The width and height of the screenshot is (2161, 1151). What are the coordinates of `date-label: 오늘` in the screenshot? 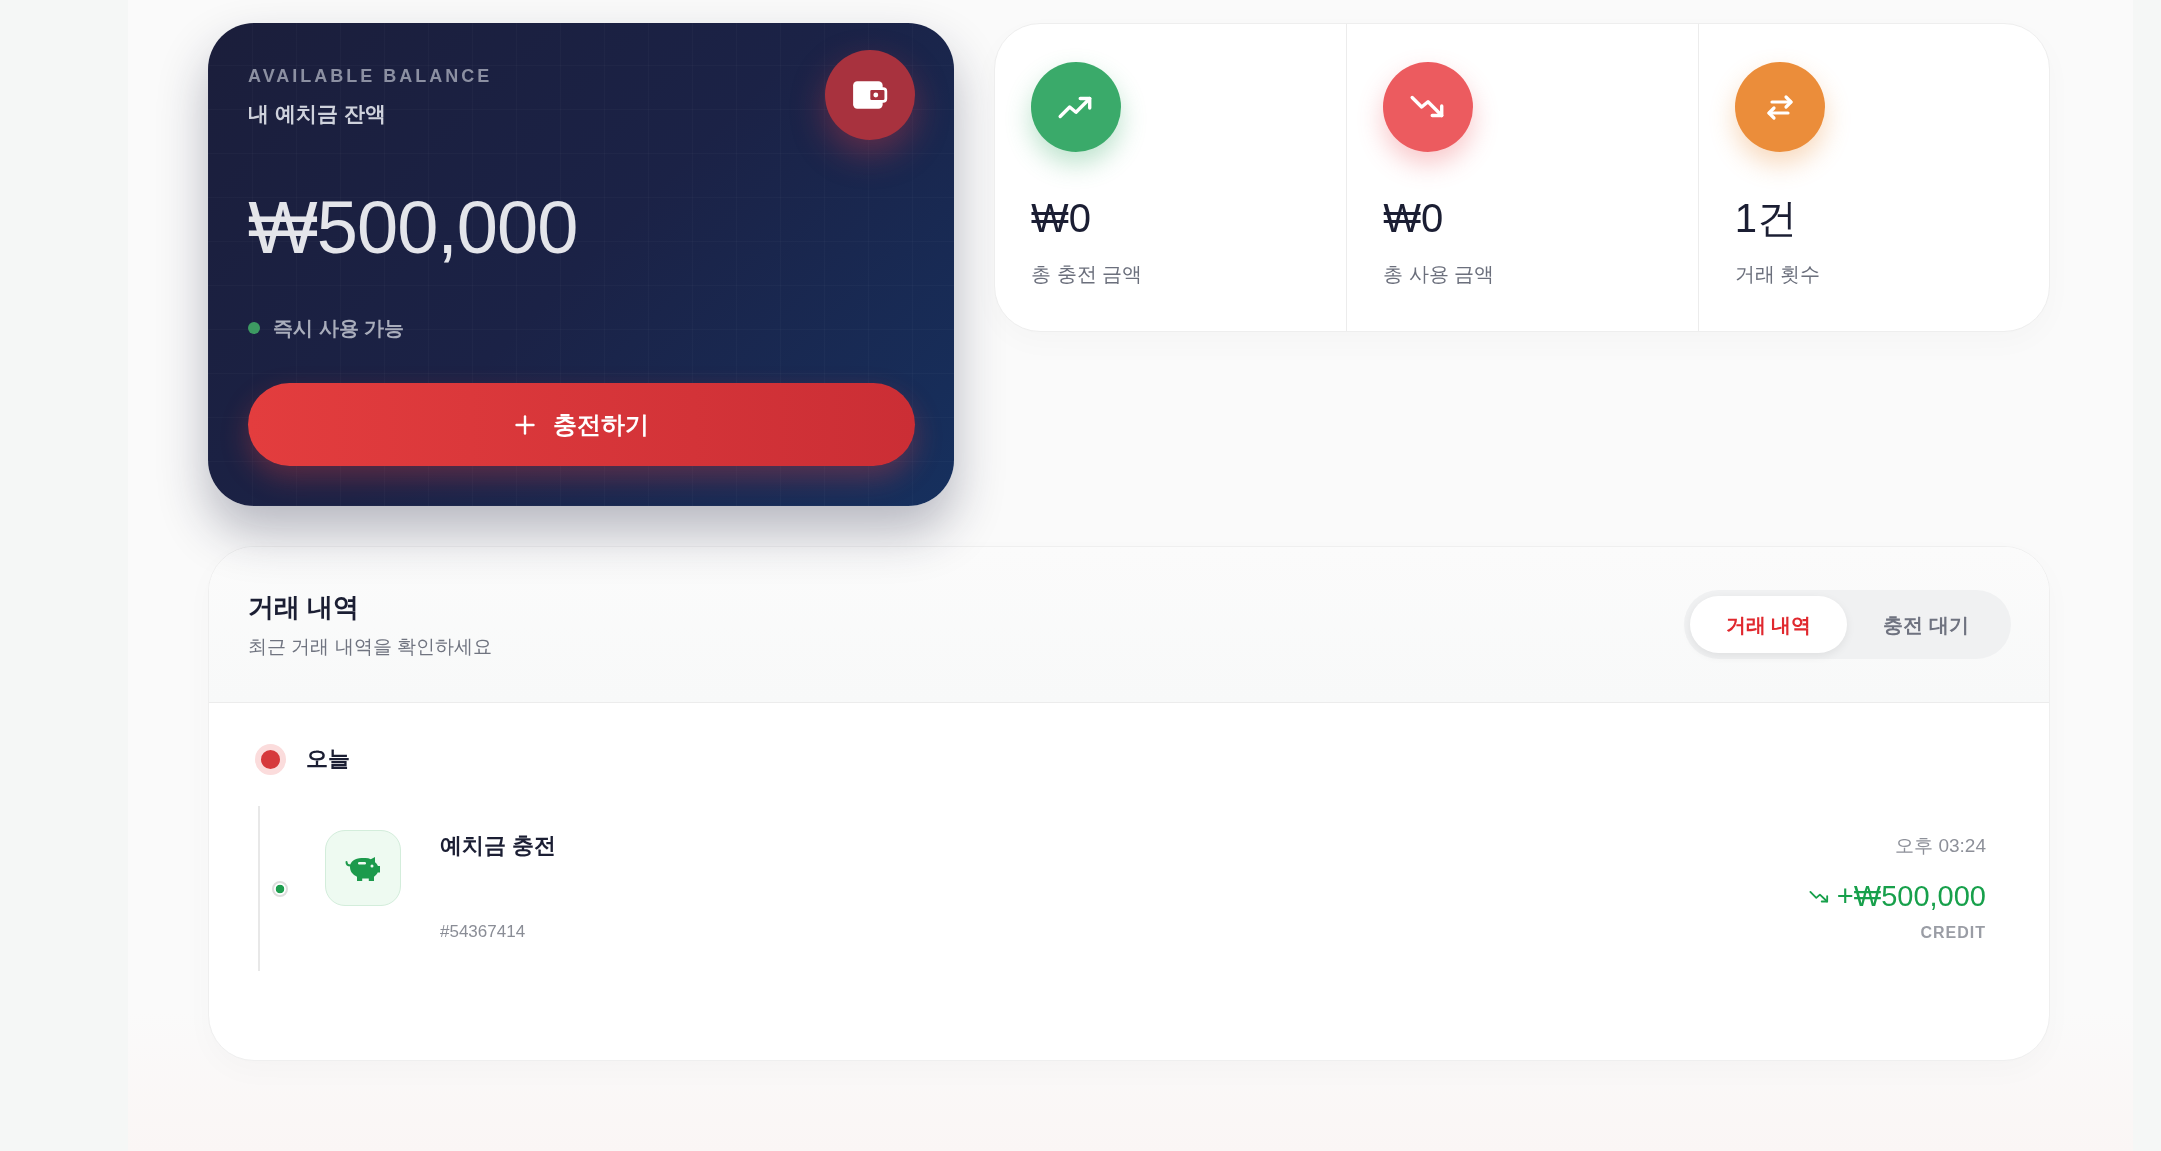 It's located at (328, 759).